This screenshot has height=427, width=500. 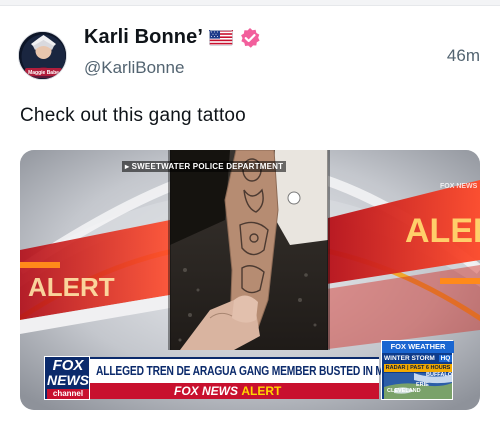 What do you see at coordinates (221, 37) in the screenshot?
I see `us-flag-icon` at bounding box center [221, 37].